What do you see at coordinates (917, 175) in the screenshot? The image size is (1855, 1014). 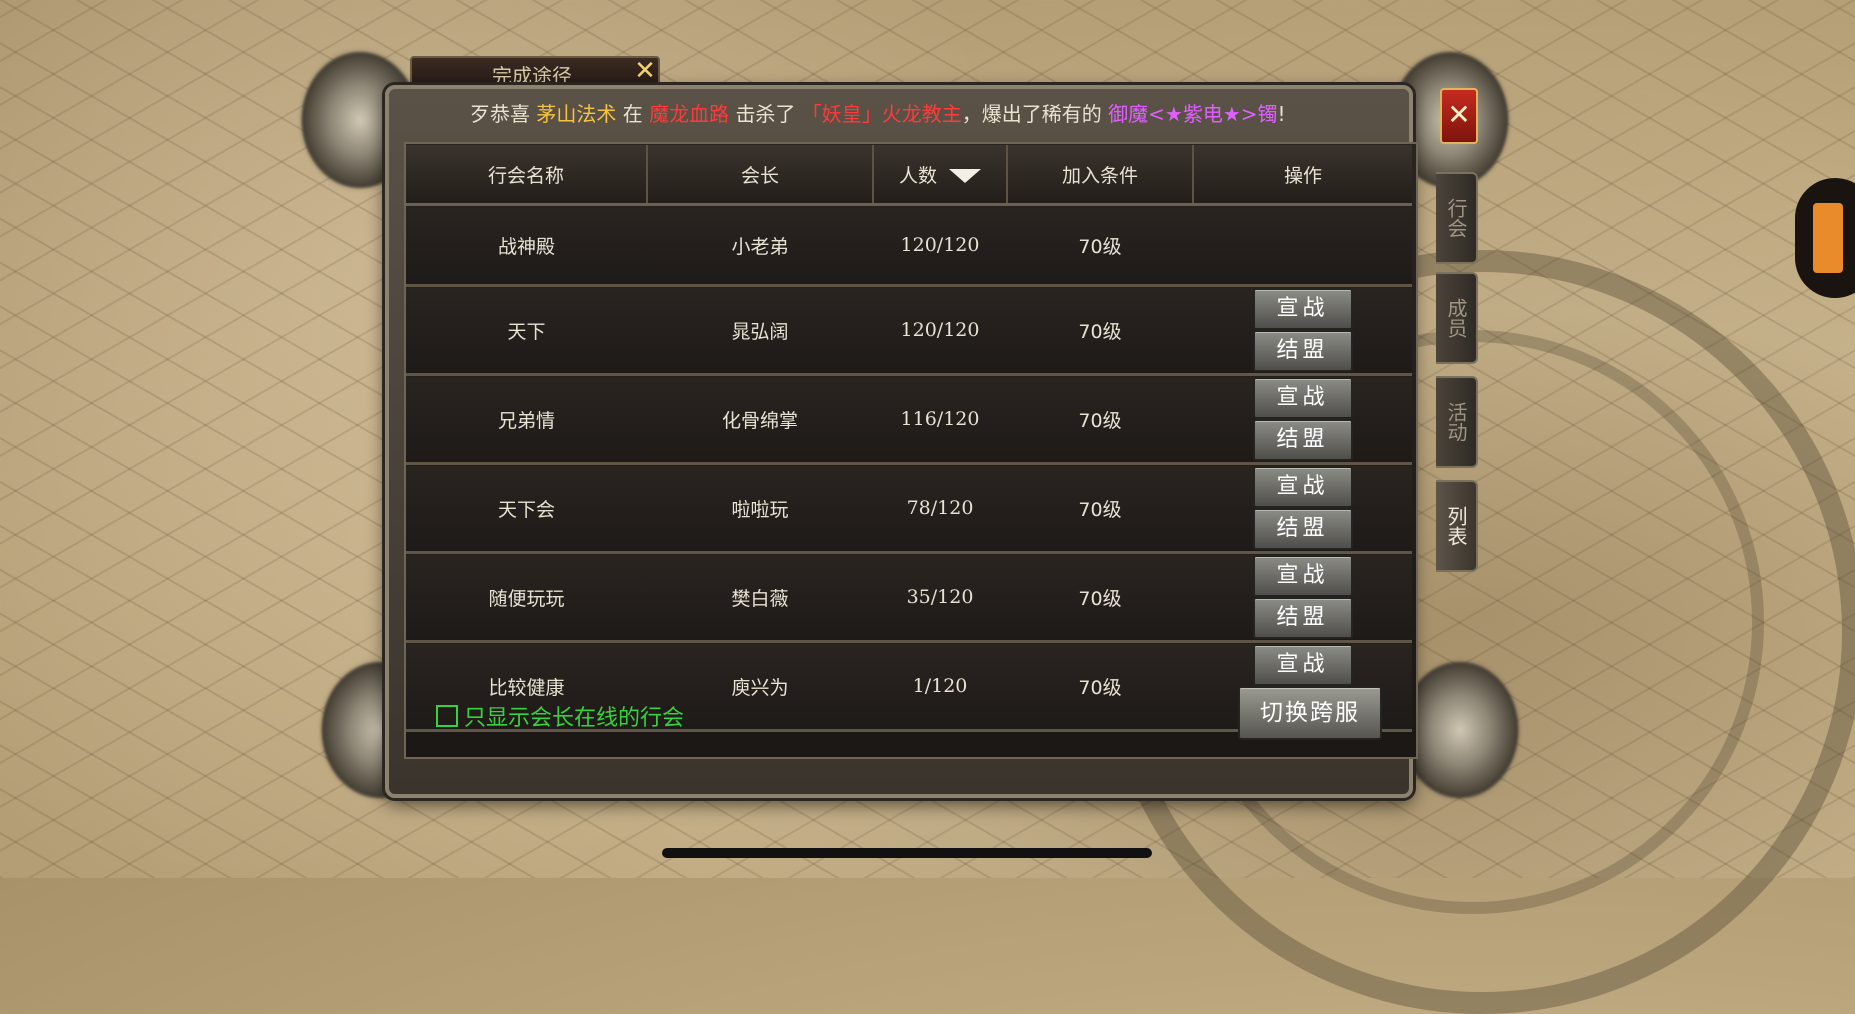 I see `header-member-count-label: 人数` at bounding box center [917, 175].